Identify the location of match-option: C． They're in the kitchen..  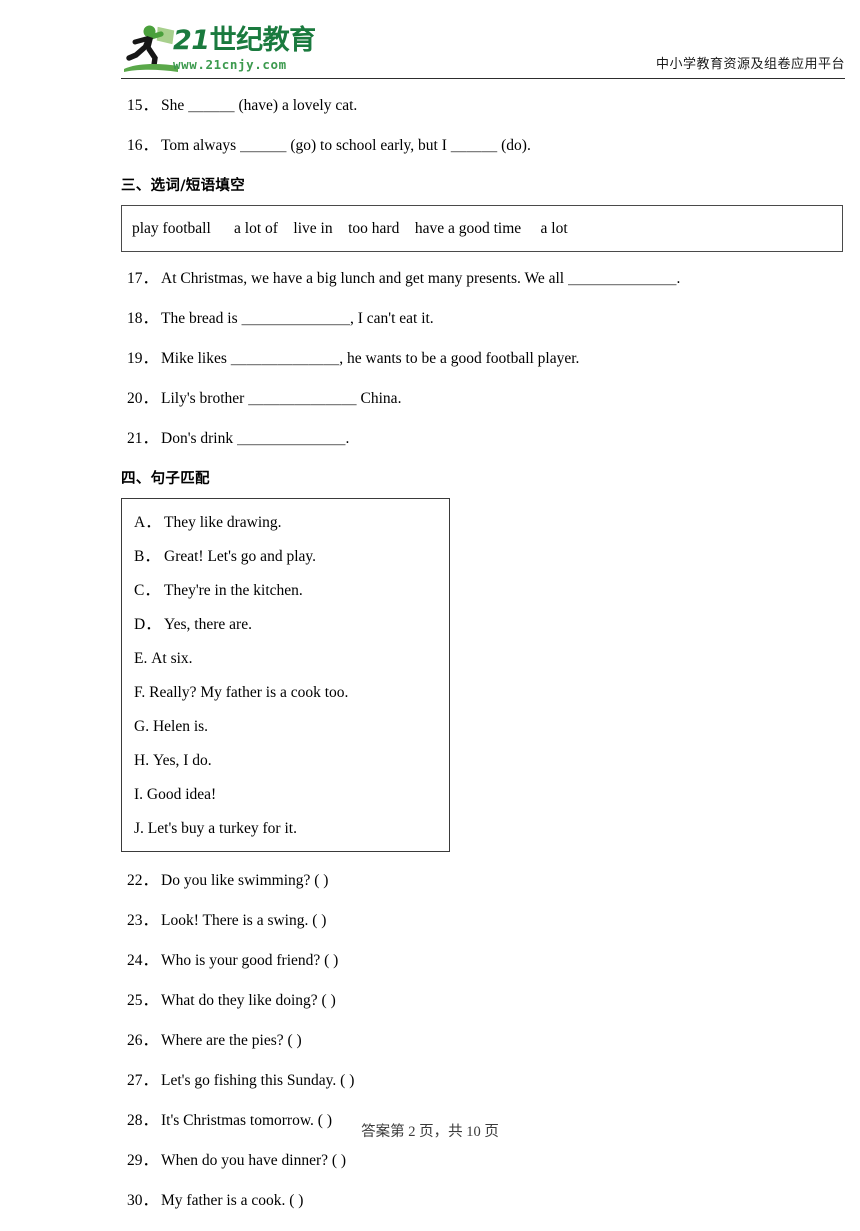
(291, 591).